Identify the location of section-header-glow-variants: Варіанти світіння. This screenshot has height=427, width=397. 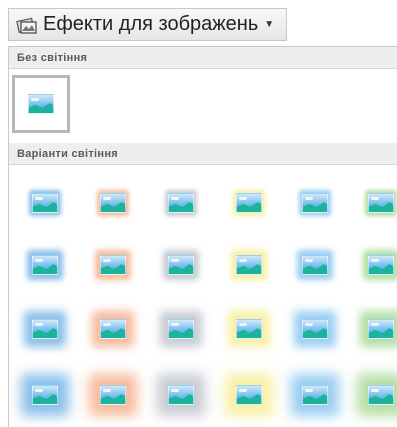
(203, 154).